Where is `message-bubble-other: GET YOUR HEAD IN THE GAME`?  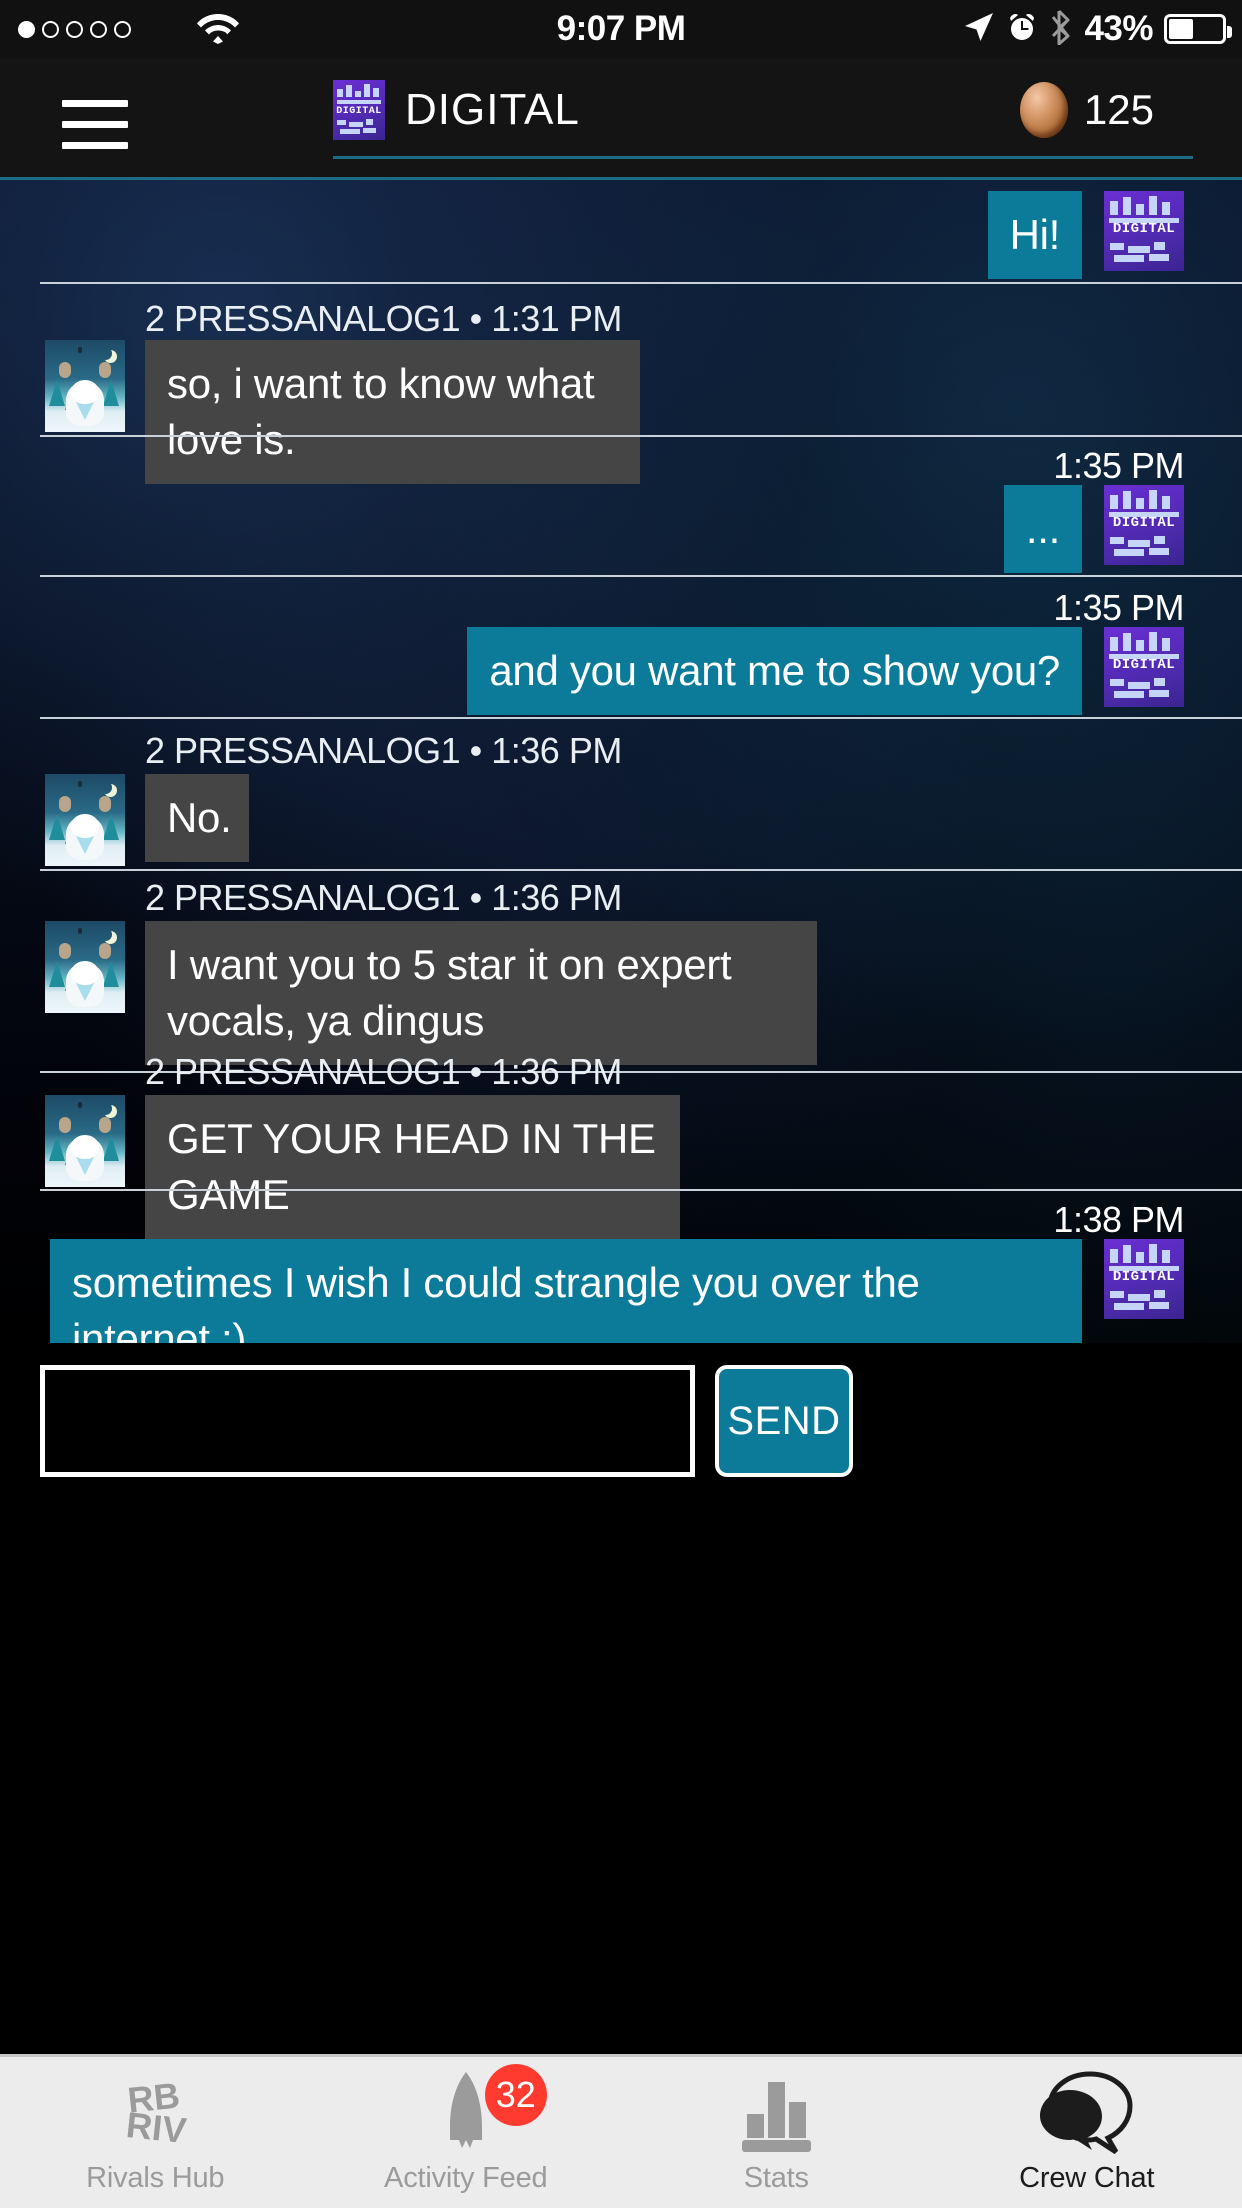
message-bubble-other: GET YOUR HEAD IN THE GAME is located at coordinates (412, 1167).